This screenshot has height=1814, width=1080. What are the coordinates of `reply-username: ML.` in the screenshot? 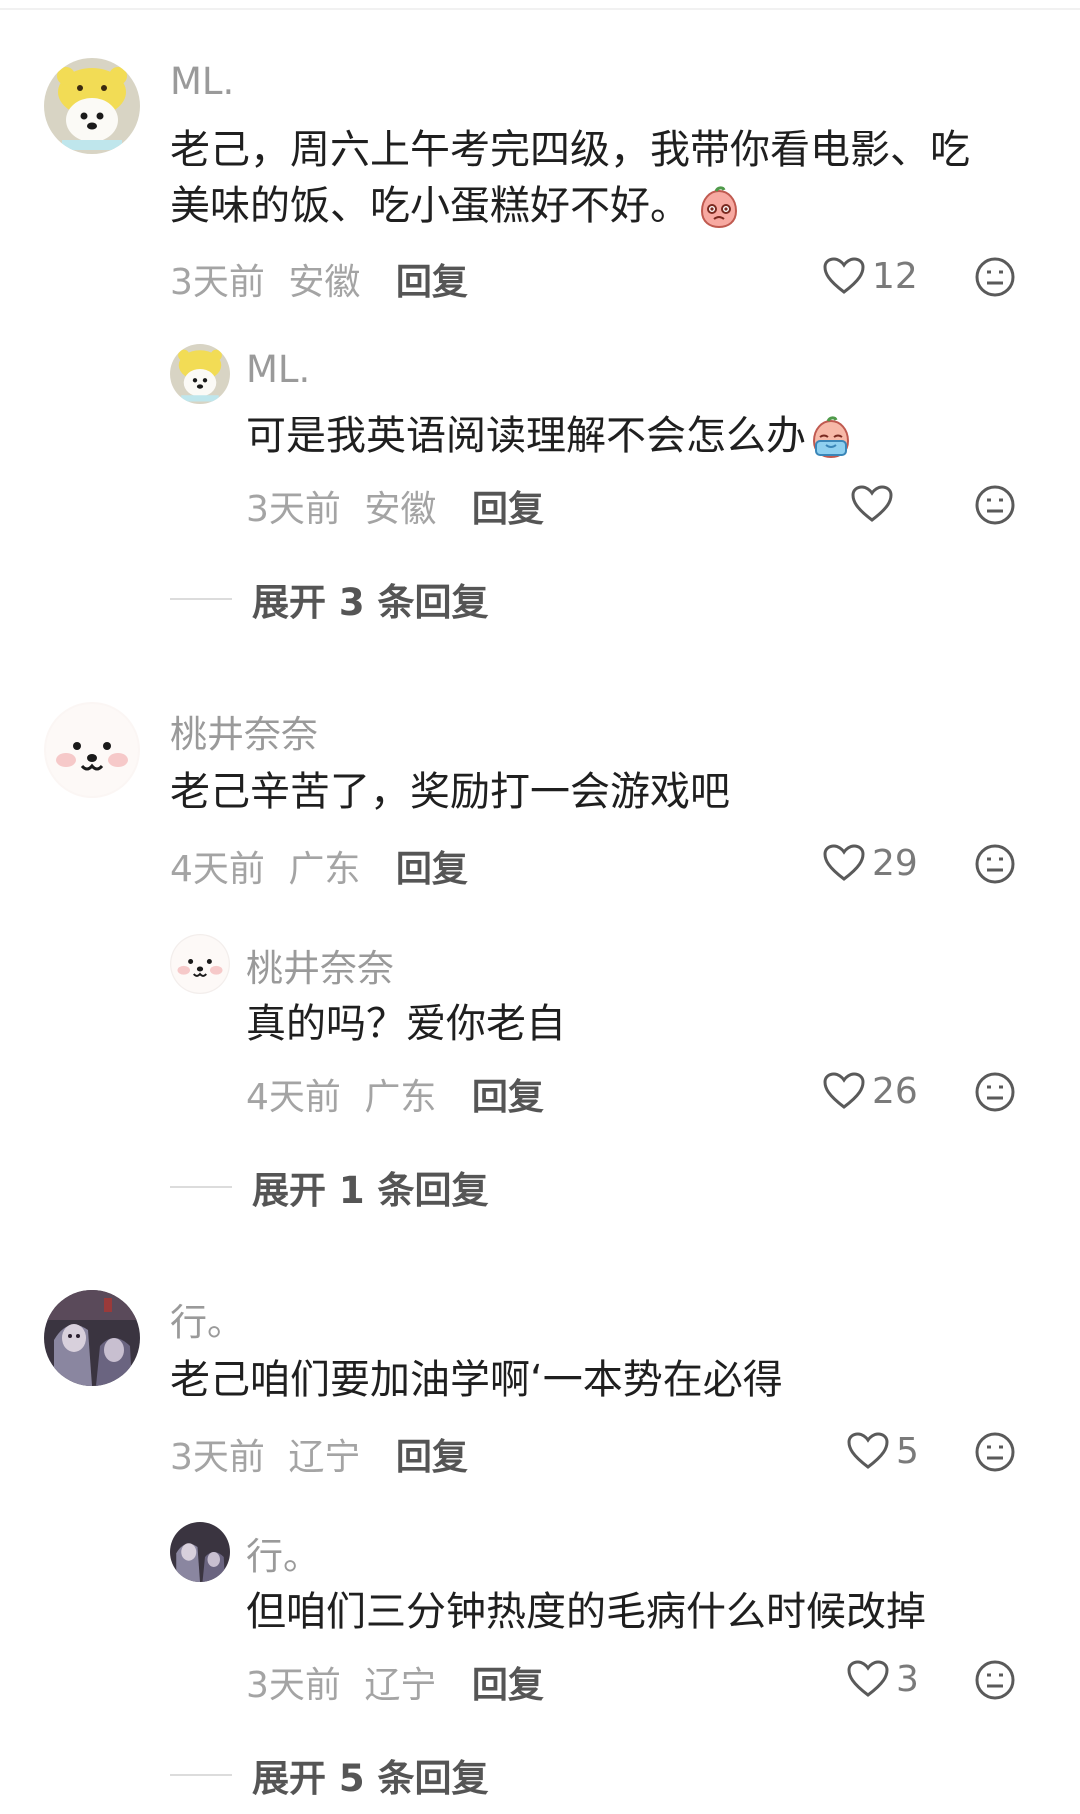 It's located at (278, 369).